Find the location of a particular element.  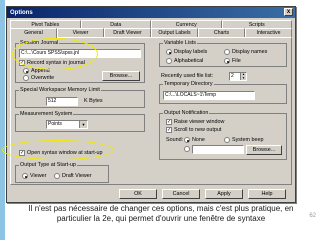

open-syntax-label: Open syntax window at start-up is located at coordinates (65, 153).